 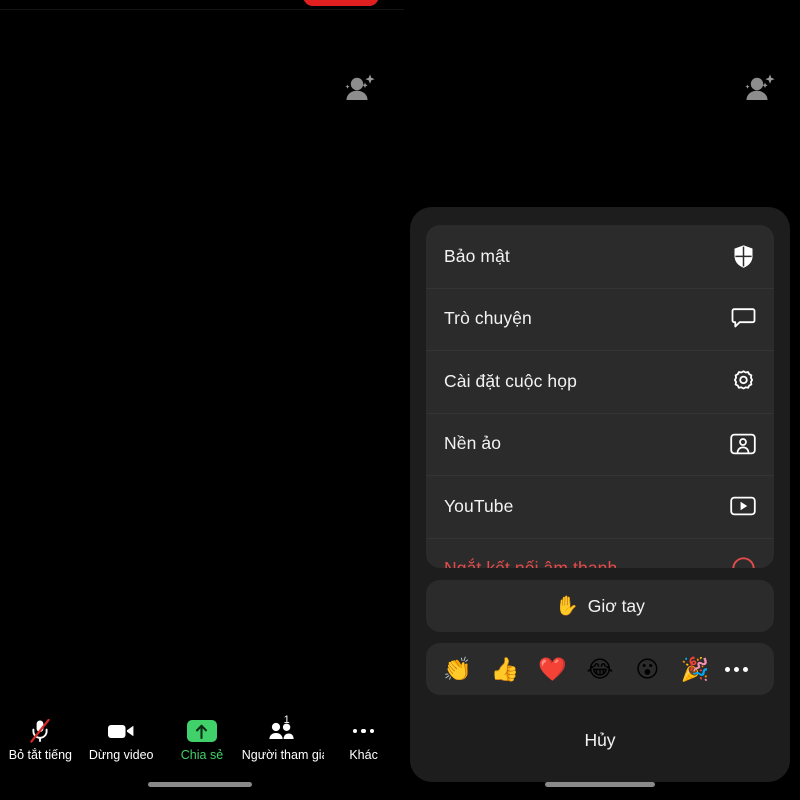 I want to click on menu-item-label: Ngắt kết nối âm thanh, so click(x=530, y=563).